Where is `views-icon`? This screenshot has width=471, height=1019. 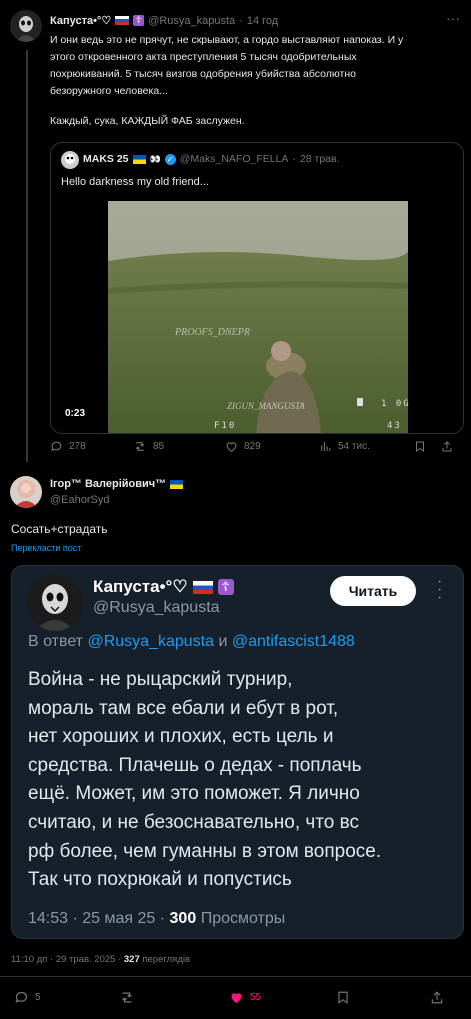
views-icon is located at coordinates (326, 446).